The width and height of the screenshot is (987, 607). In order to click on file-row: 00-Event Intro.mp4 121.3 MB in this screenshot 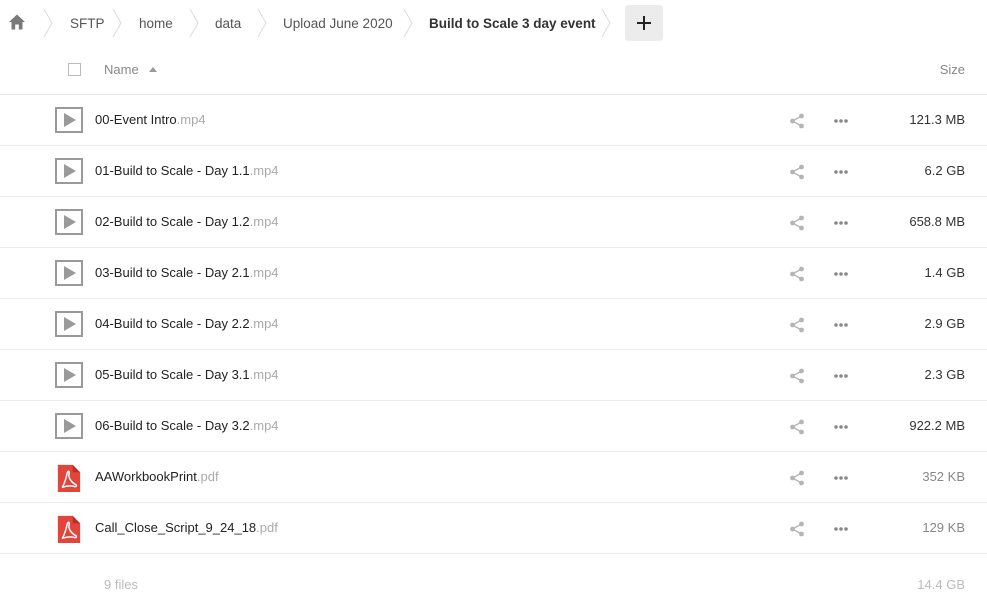, I will do `click(493, 120)`.